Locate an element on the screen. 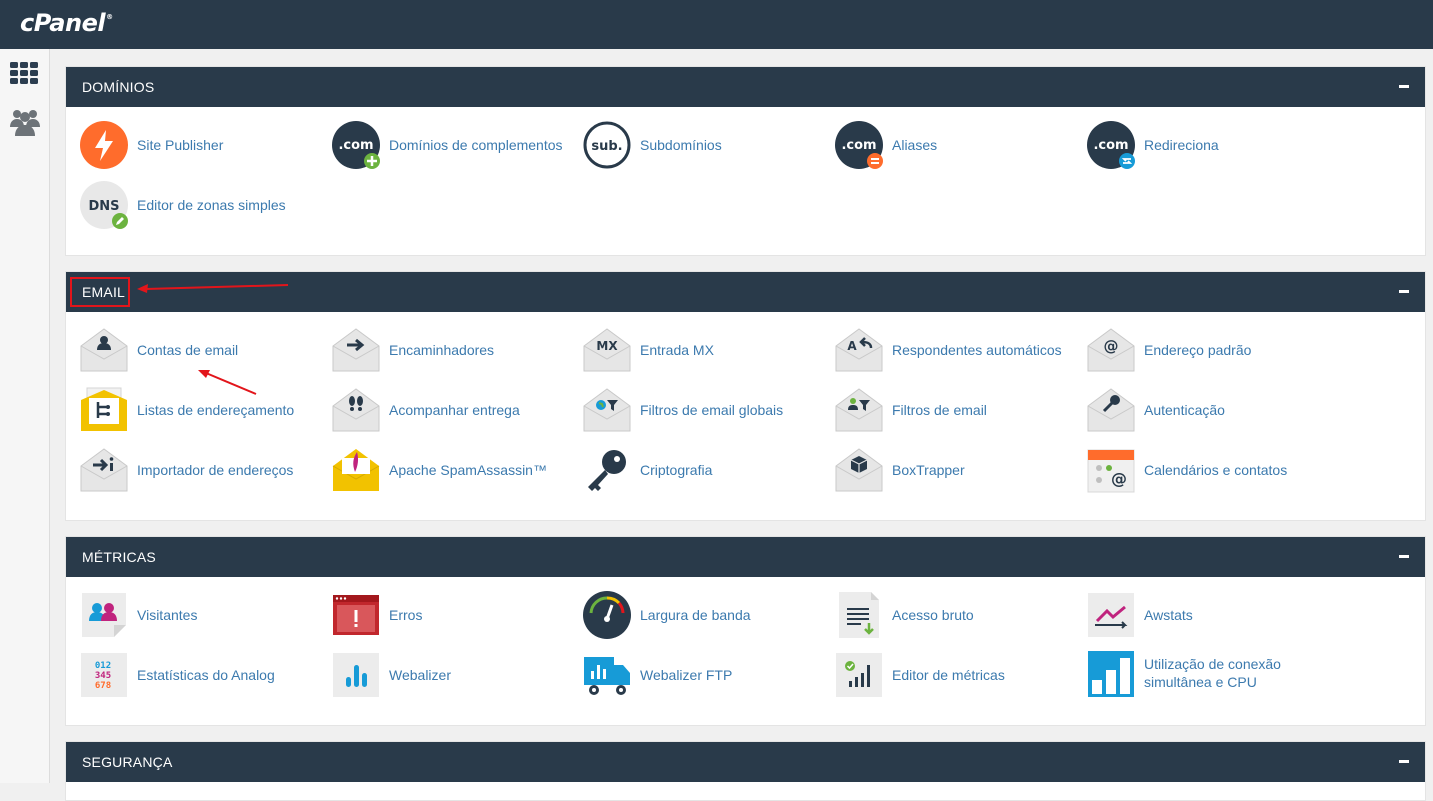 This screenshot has width=1433, height=801. item-subdominios: sub. Subdomínios is located at coordinates (652, 145).